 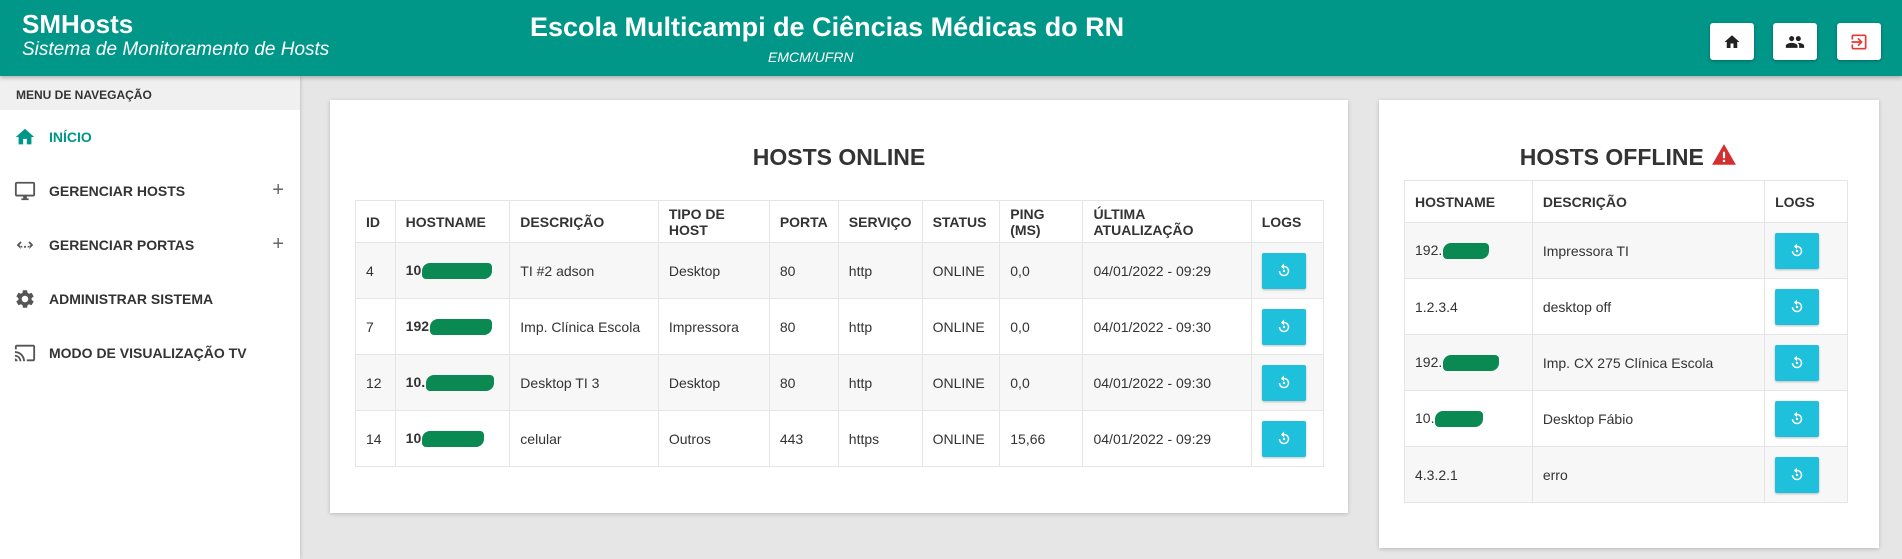 I want to click on column-header: HOSTNAME, so click(x=452, y=221).